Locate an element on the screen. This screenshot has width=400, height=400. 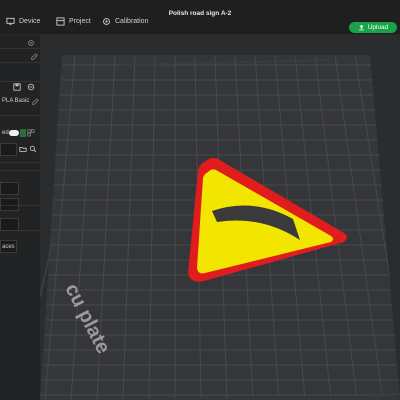
toggle-indicator is located at coordinates (23, 133).